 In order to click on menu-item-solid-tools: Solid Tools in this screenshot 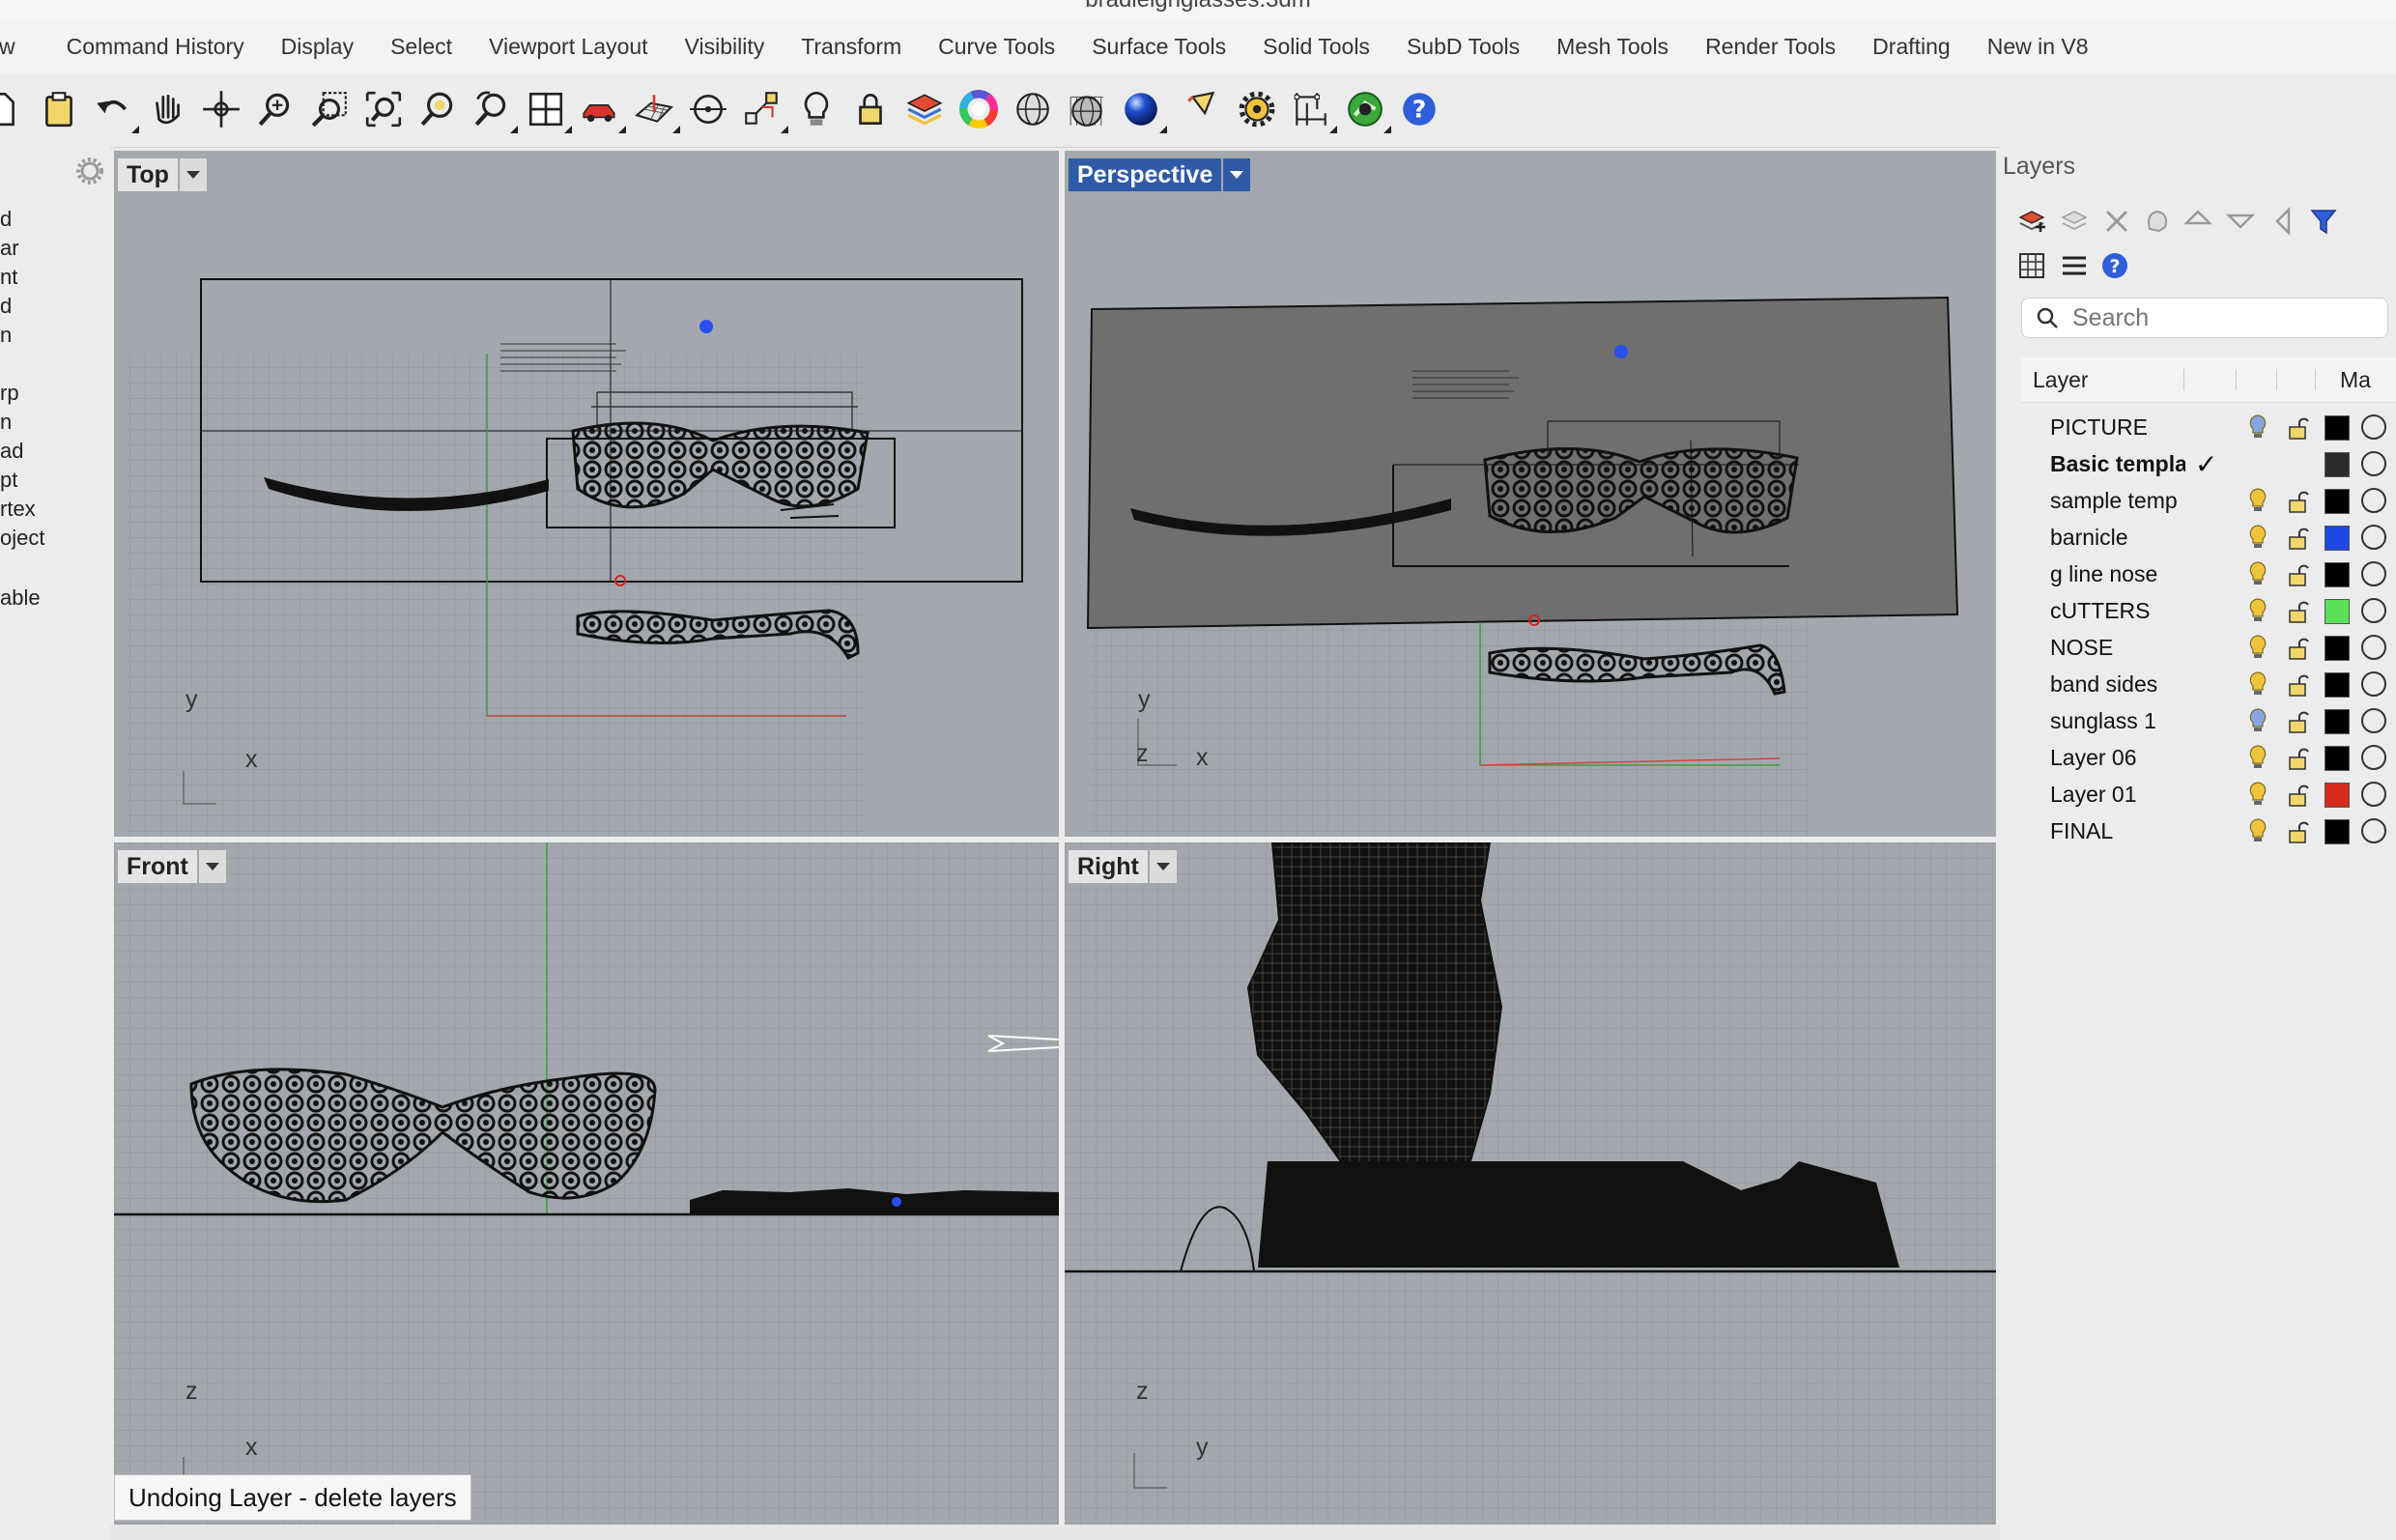, I will do `click(1316, 47)`.